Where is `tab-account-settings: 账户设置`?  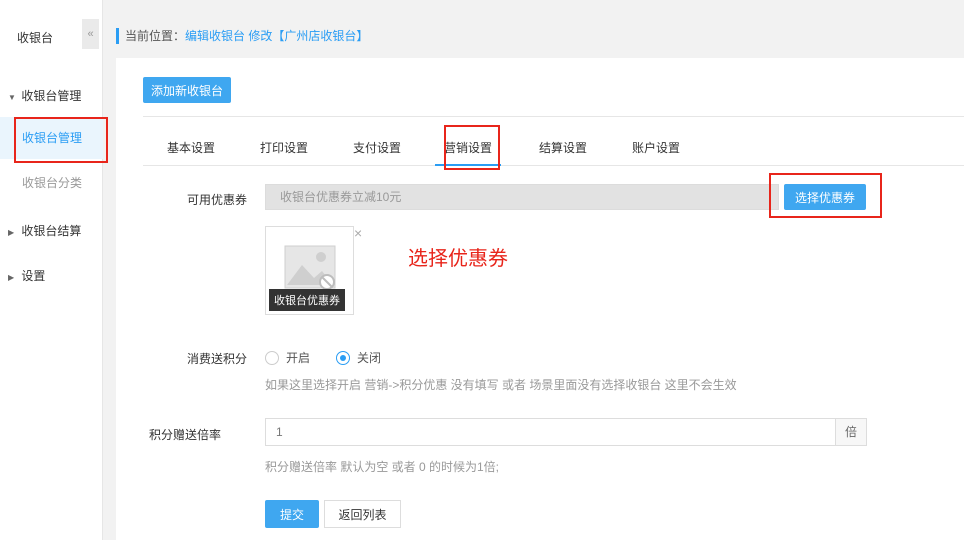 tab-account-settings: 账户设置 is located at coordinates (656, 141).